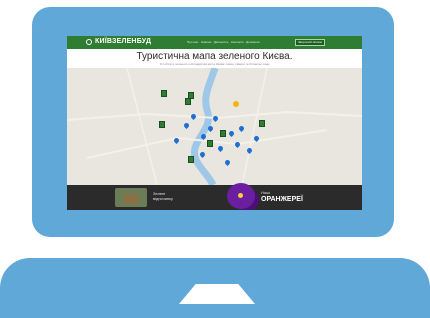  I want to click on recreation-zones-link: Зелені відпочинку, so click(163, 196).